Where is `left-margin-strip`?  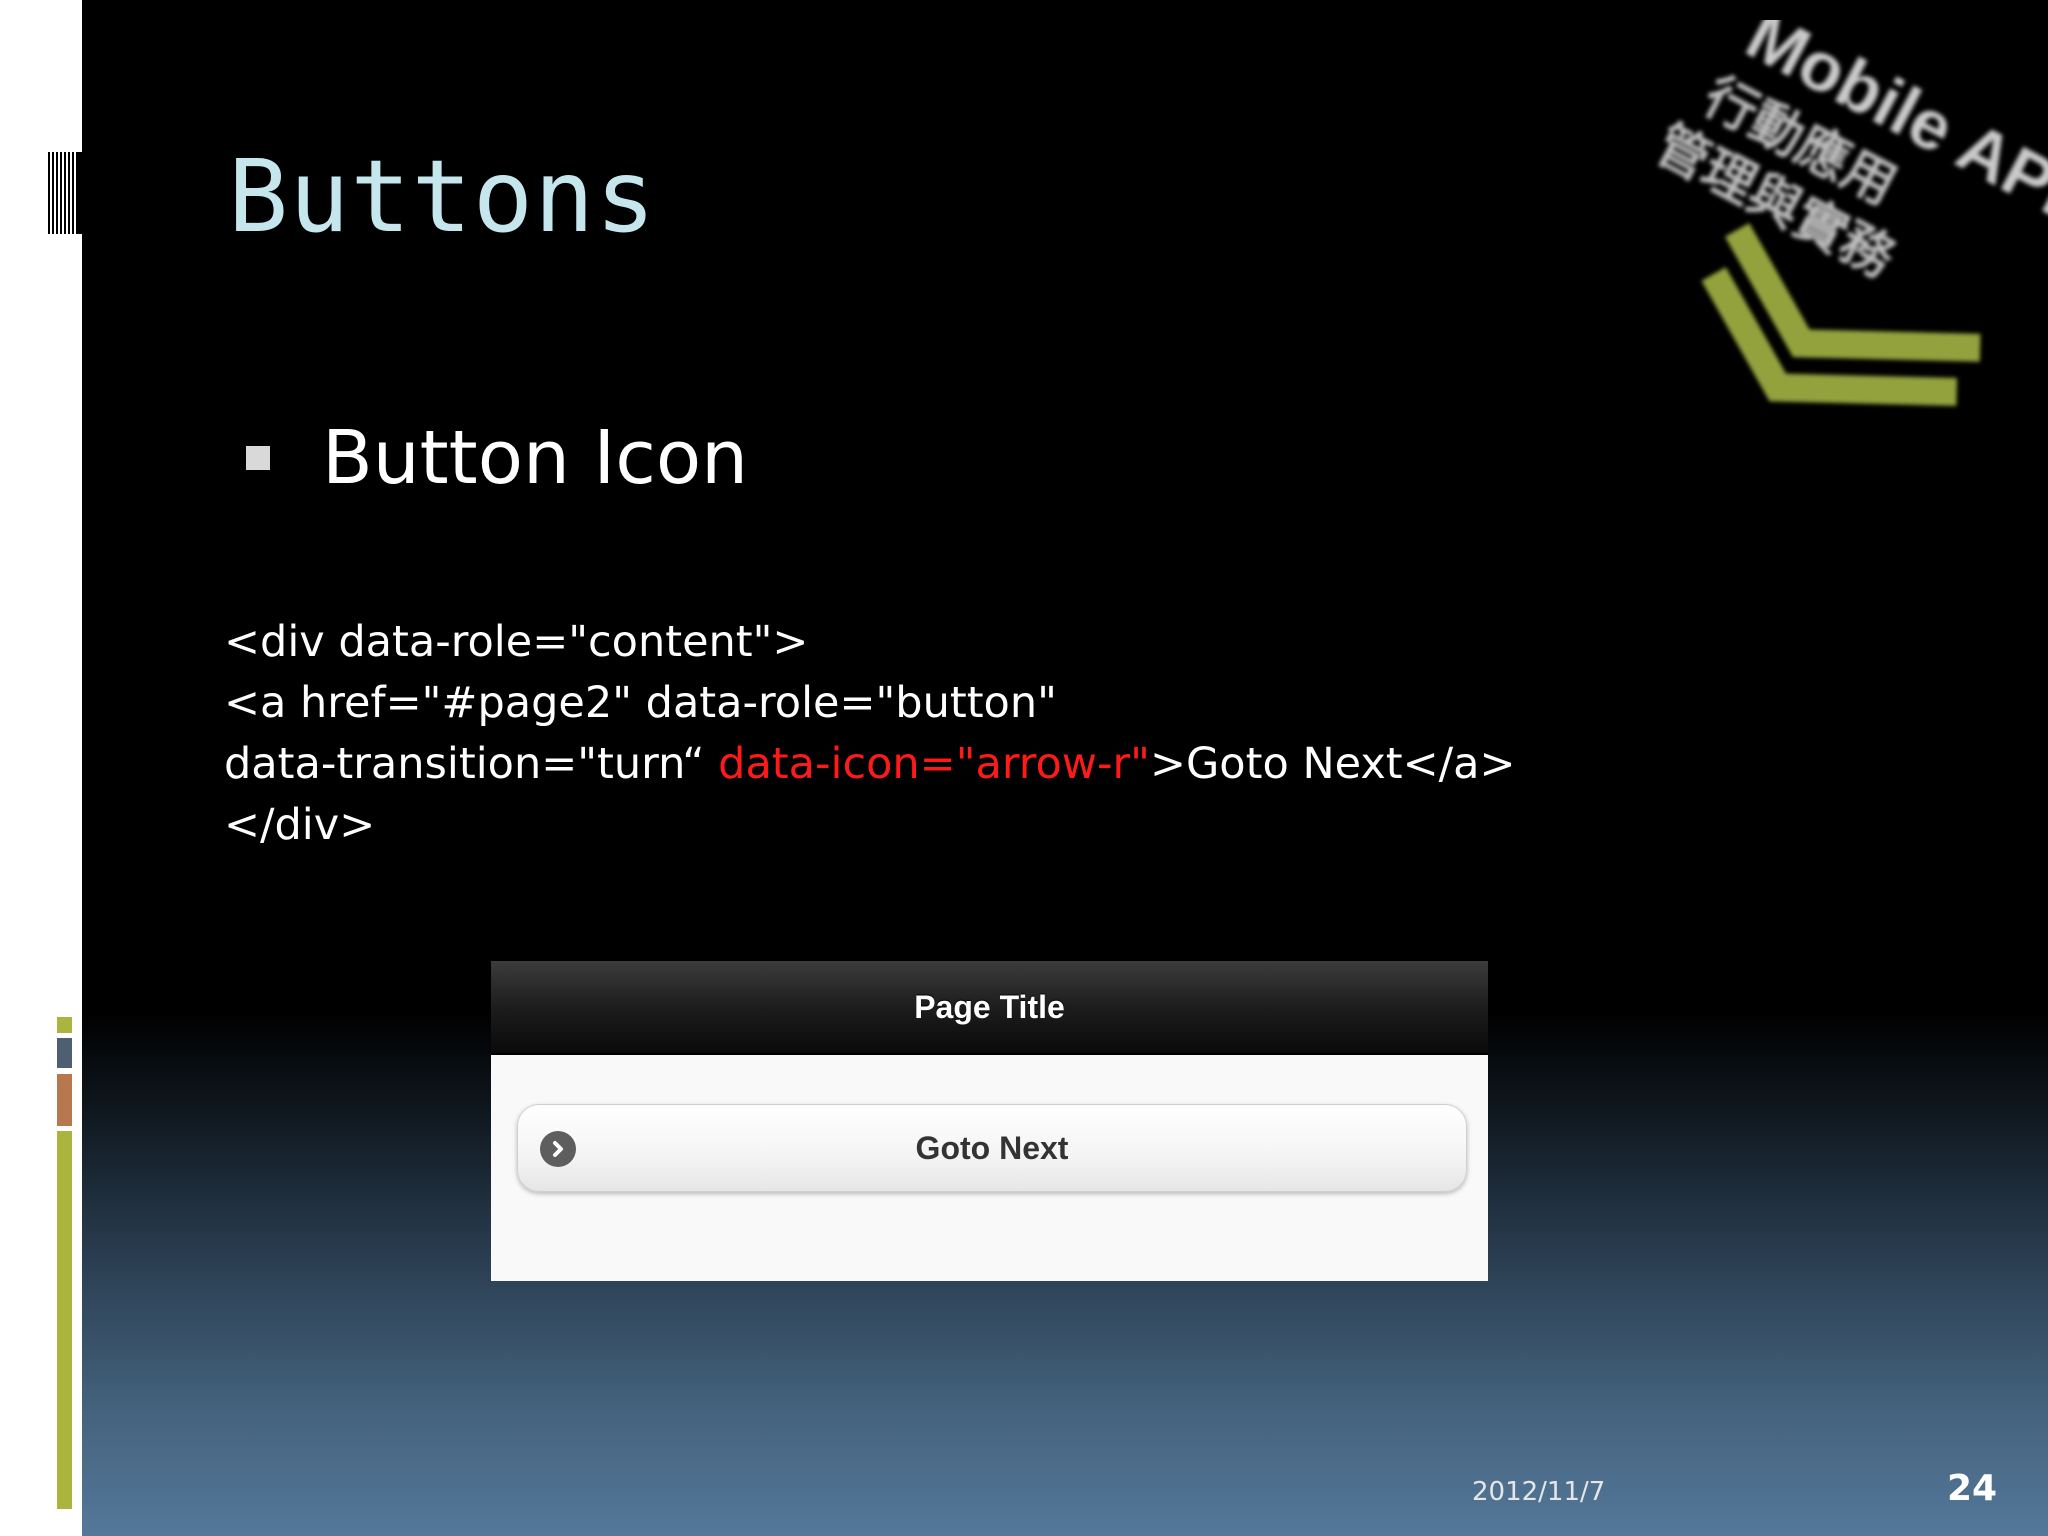
left-margin-strip is located at coordinates (41, 768).